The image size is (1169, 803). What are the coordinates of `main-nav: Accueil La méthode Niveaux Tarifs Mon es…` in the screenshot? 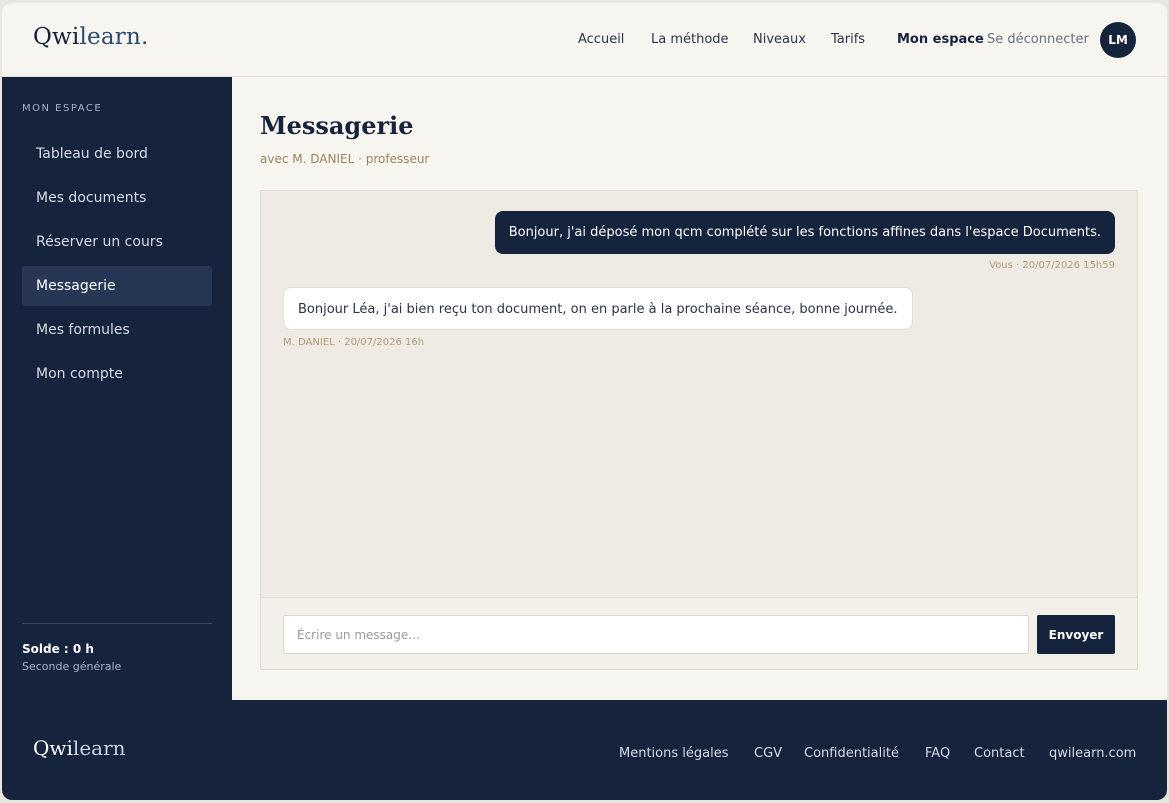 It's located at (584, 42).